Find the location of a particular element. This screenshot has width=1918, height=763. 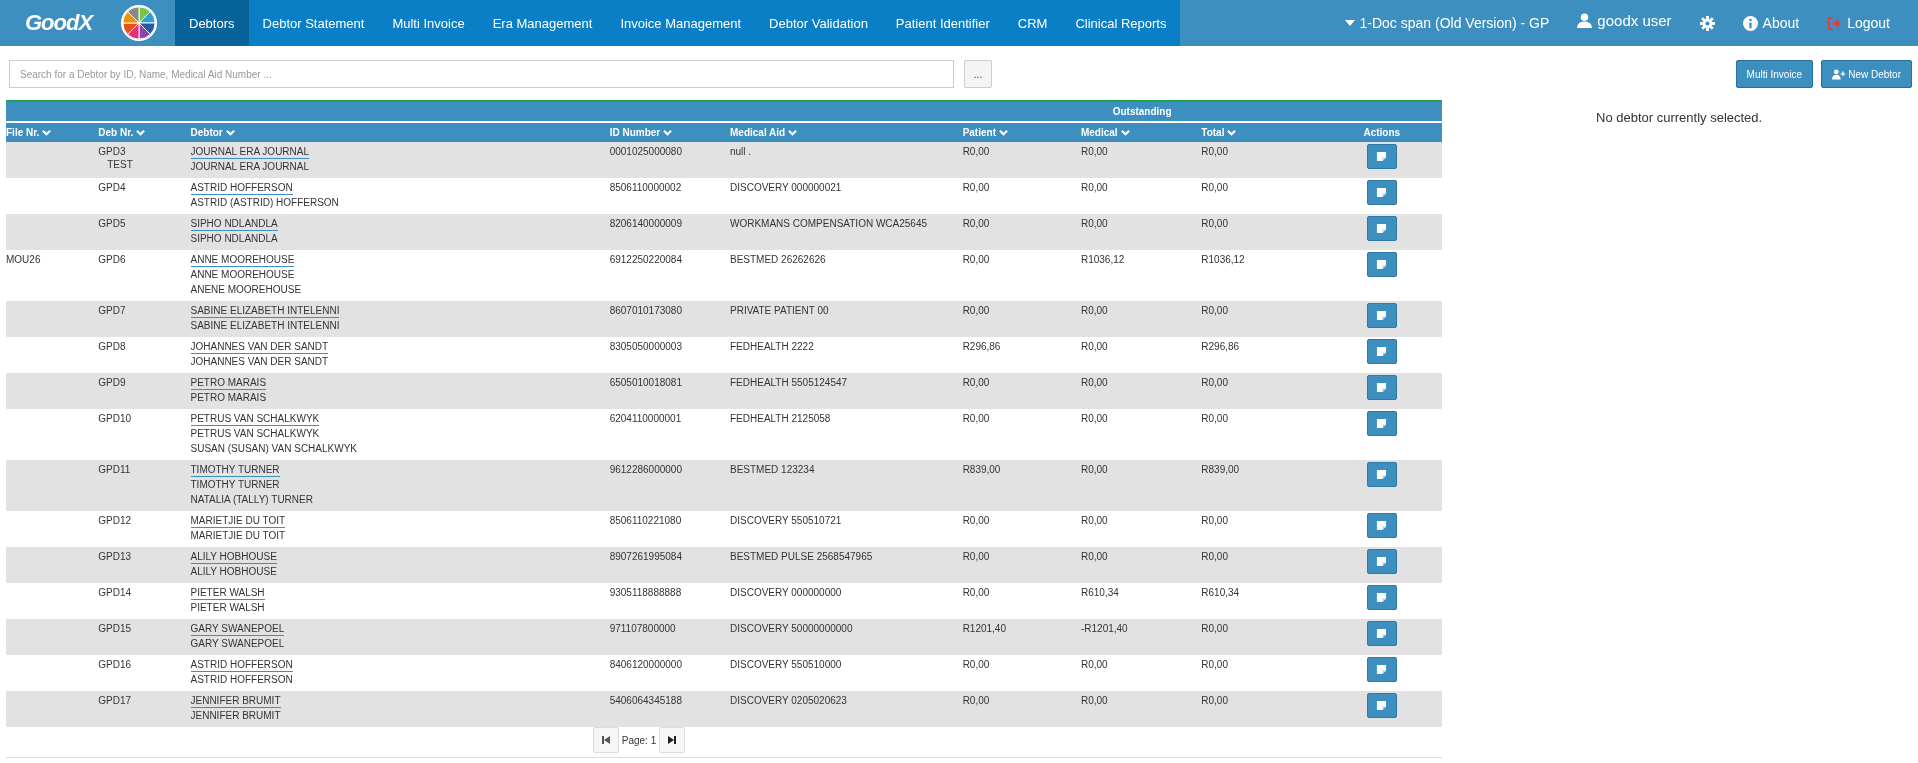

table-cell-text: 971107800000 is located at coordinates (643, 628).